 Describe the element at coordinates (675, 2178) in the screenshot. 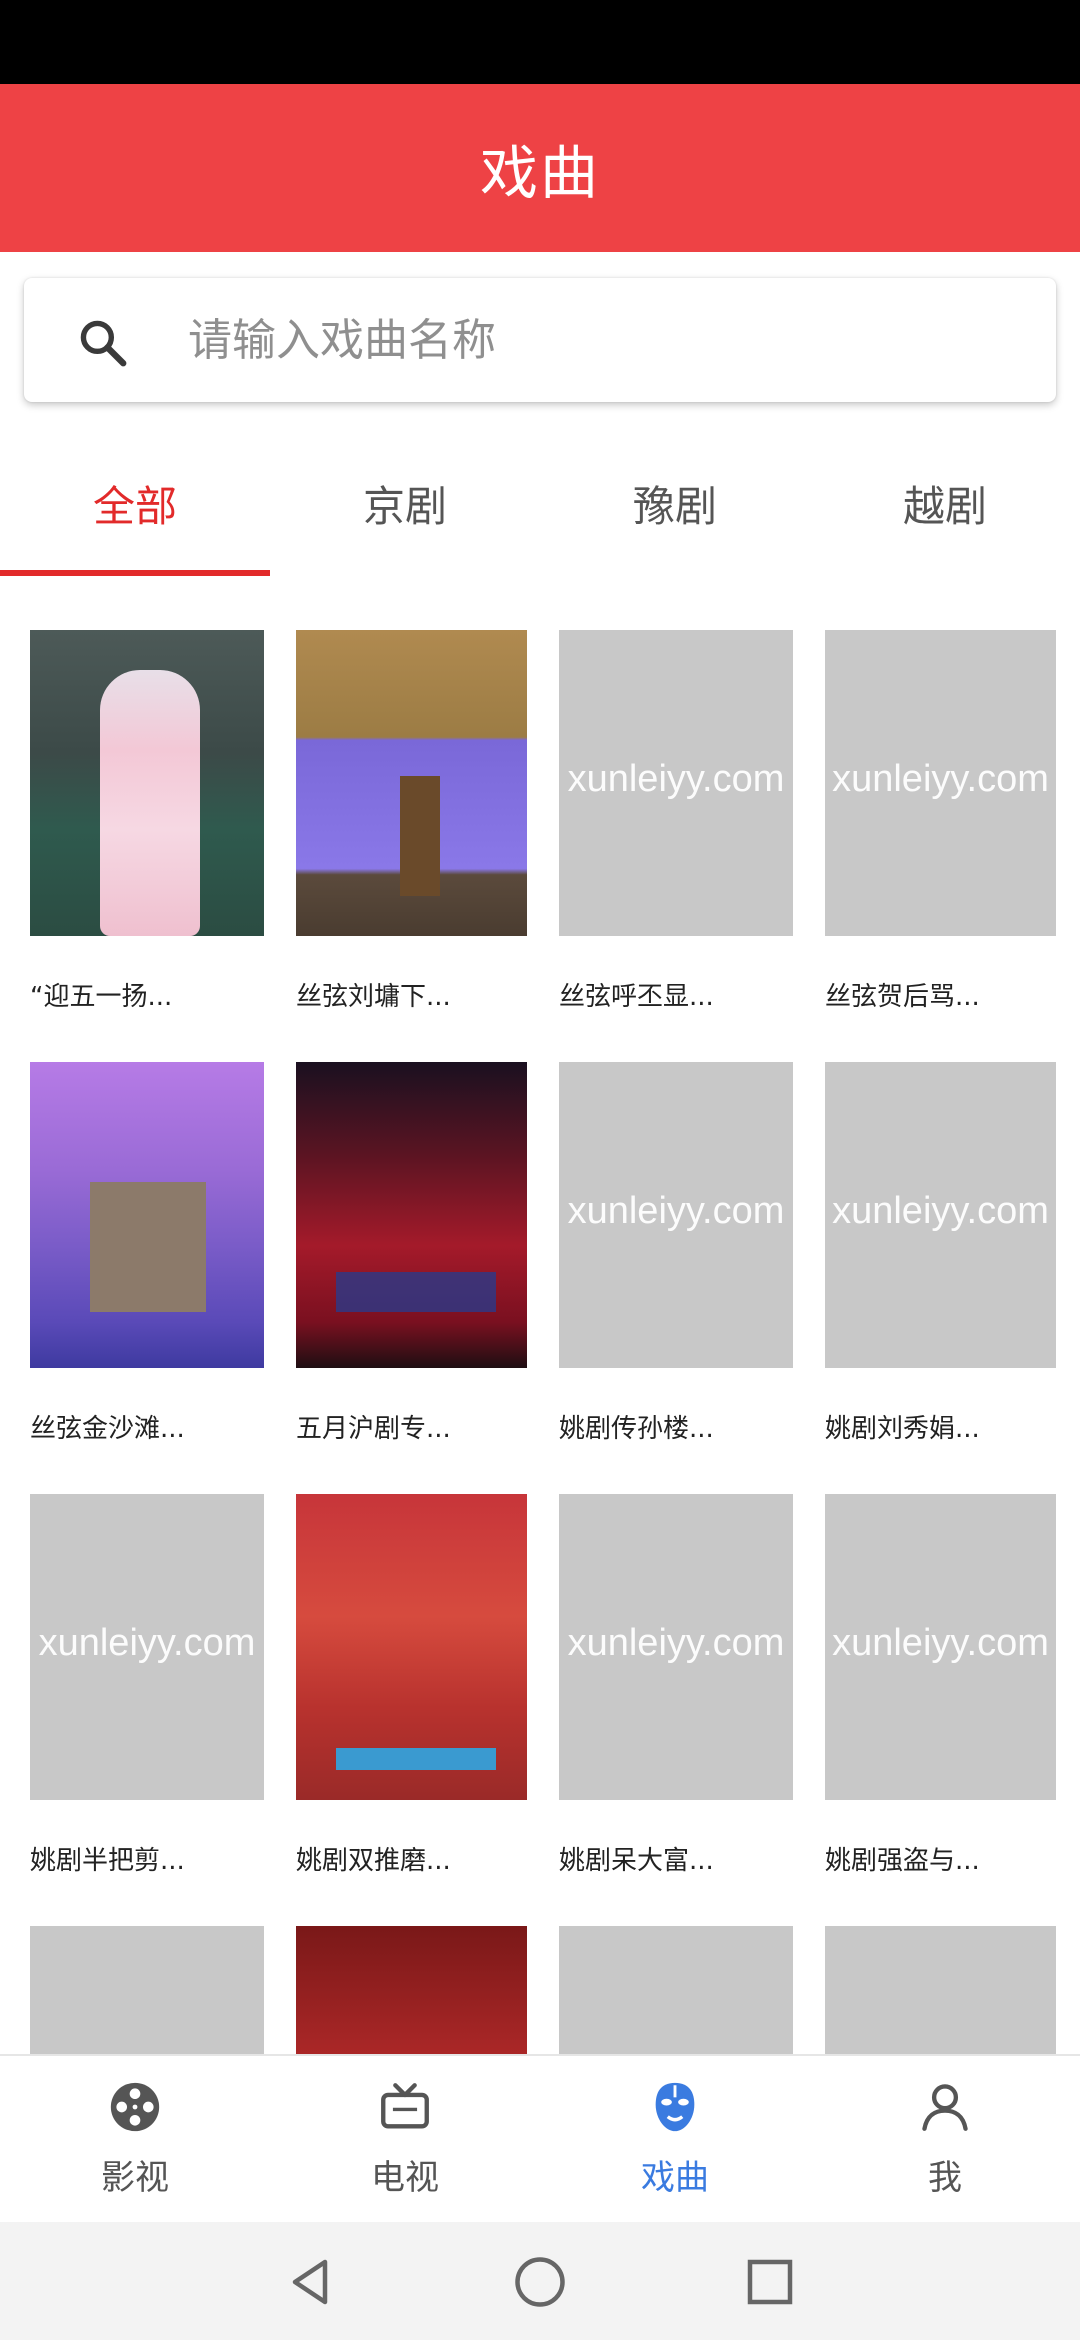

I see `nav-label: 戏曲` at that location.